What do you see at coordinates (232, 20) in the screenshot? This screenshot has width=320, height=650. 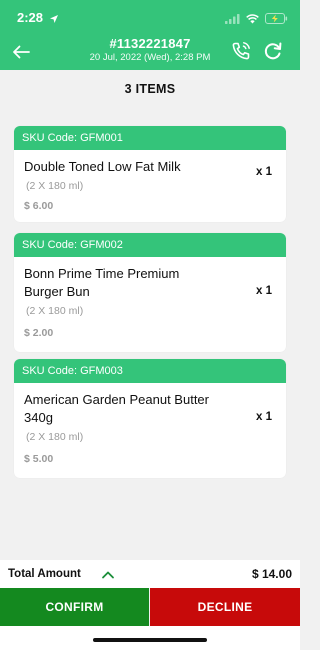 I see `signal-icon` at bounding box center [232, 20].